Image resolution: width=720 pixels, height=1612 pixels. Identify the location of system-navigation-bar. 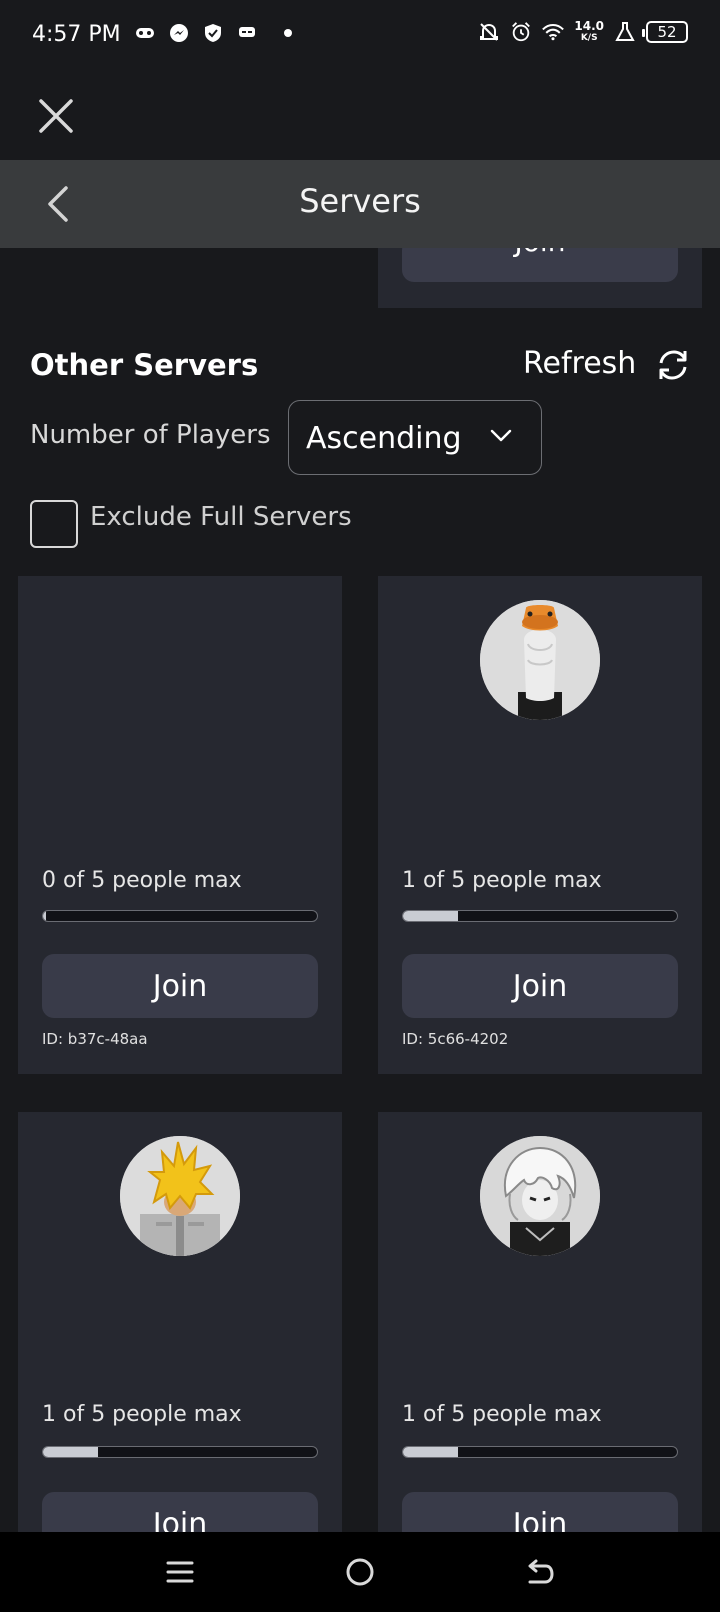
(360, 1572).